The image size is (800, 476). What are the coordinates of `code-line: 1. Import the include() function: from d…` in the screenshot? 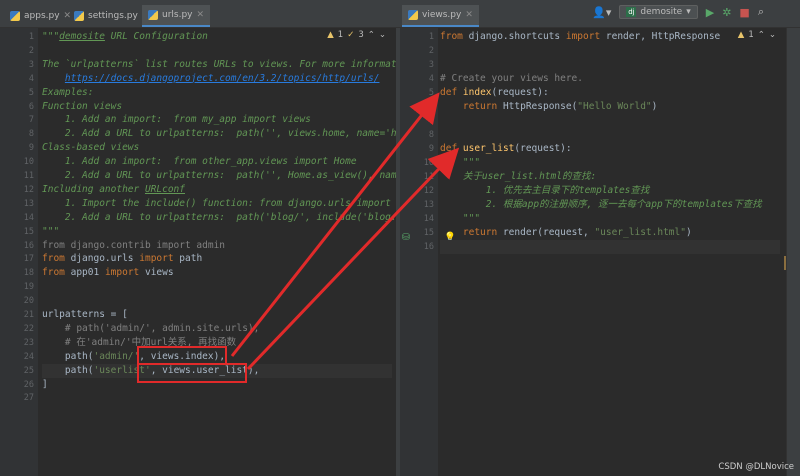 It's located at (217, 204).